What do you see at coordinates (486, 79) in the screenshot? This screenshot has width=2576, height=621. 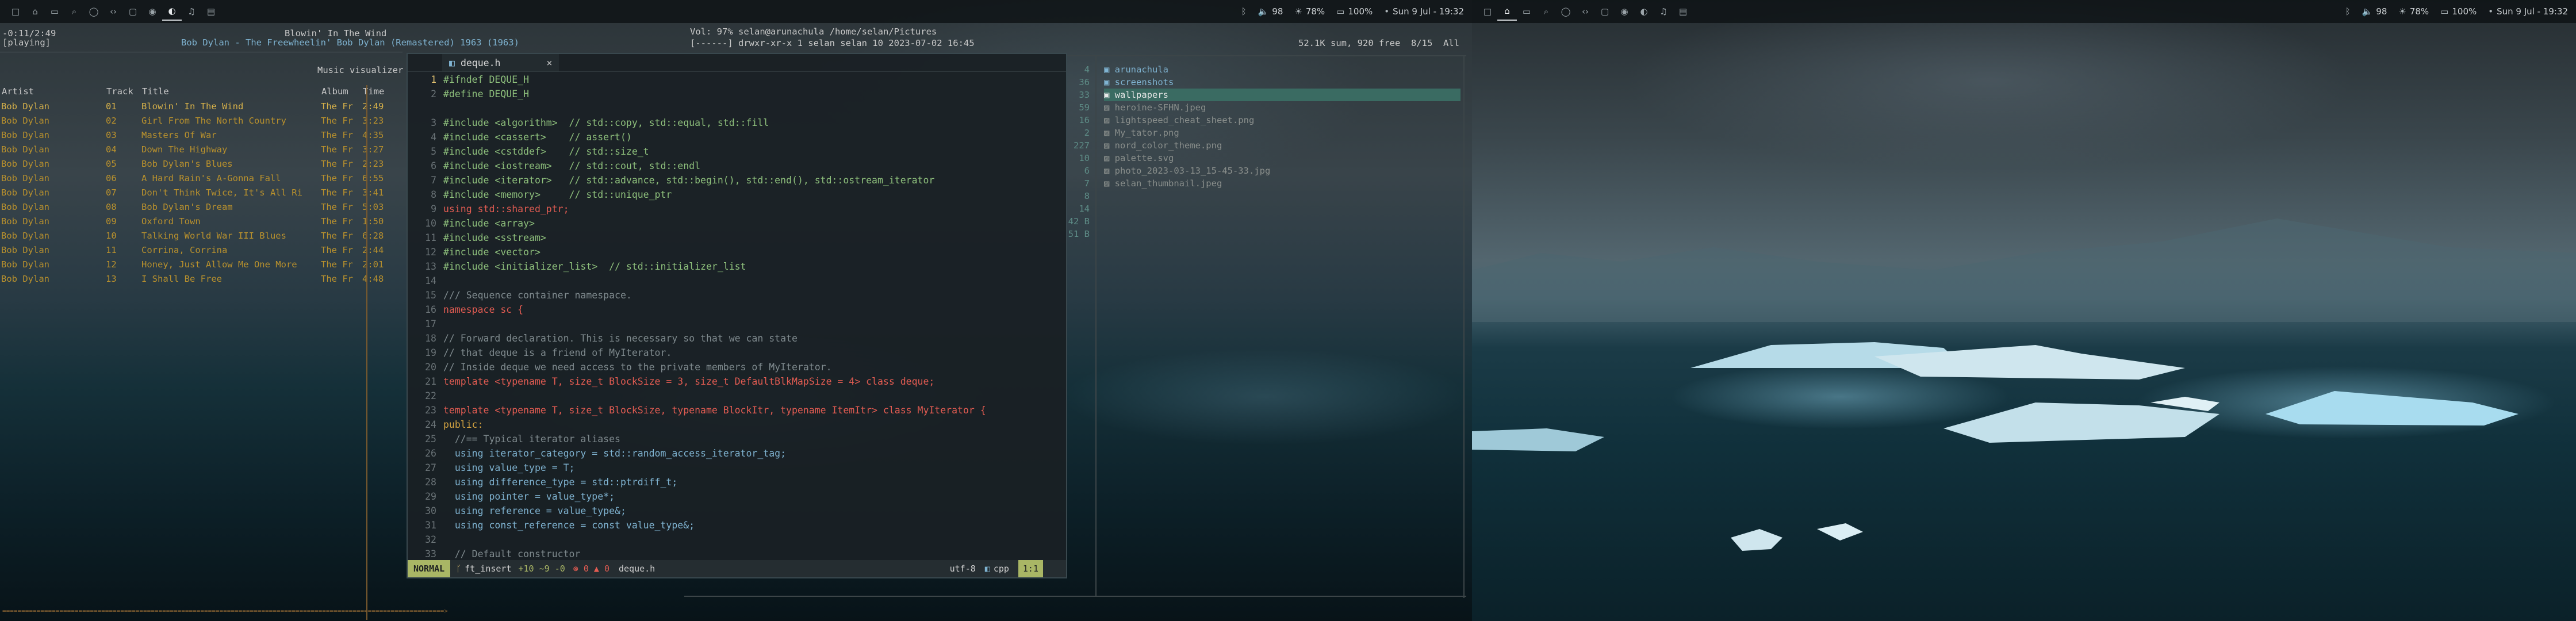 I see `line-text: #ifndef DEQUE_H` at bounding box center [486, 79].